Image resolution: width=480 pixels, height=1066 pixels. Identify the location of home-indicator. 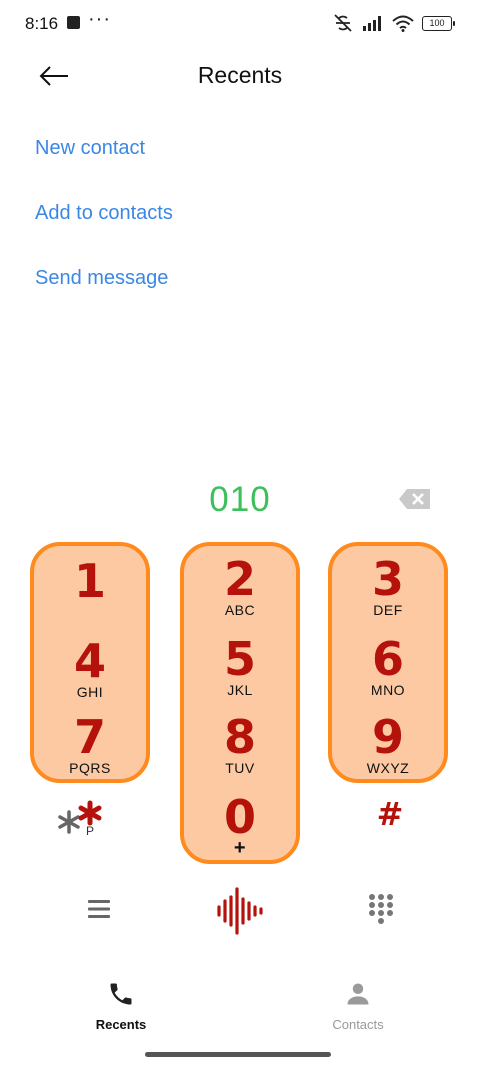
(238, 1054).